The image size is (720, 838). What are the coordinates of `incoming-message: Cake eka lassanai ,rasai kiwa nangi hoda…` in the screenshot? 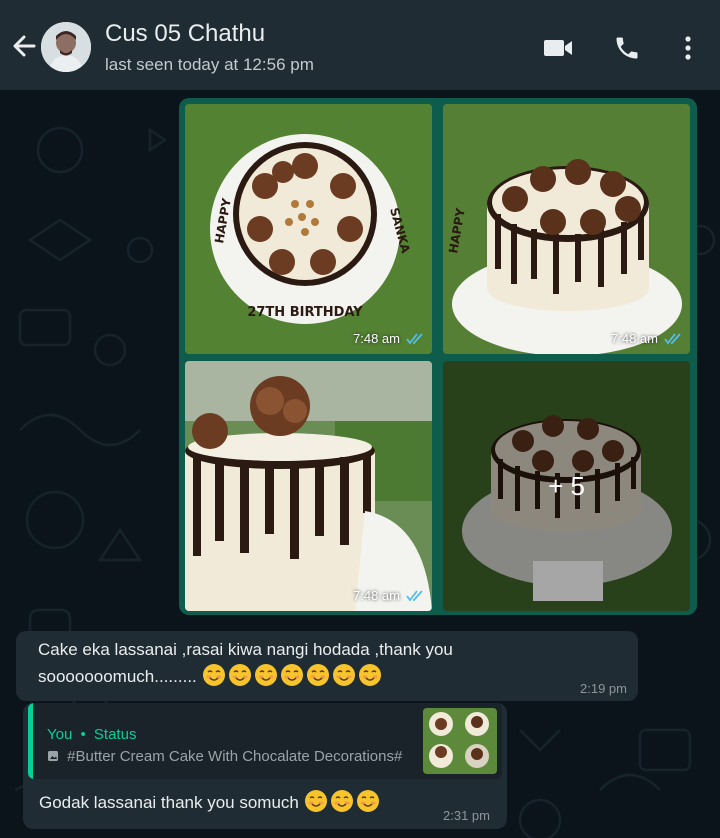 It's located at (327, 666).